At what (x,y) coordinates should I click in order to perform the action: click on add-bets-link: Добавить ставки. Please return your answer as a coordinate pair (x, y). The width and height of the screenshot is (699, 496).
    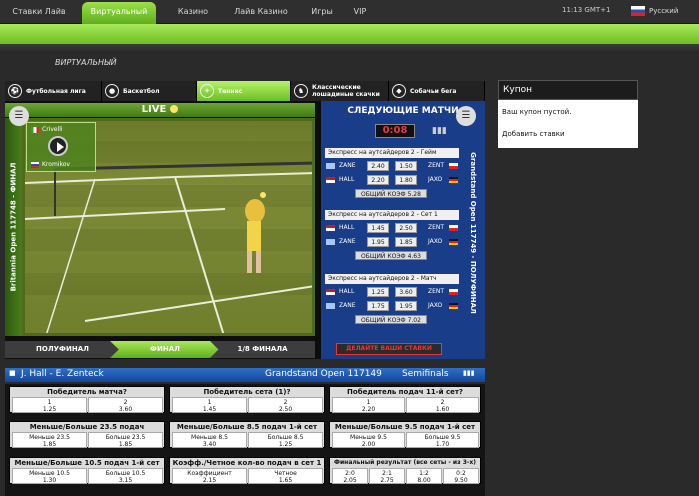
    Looking at the image, I should click on (533, 134).